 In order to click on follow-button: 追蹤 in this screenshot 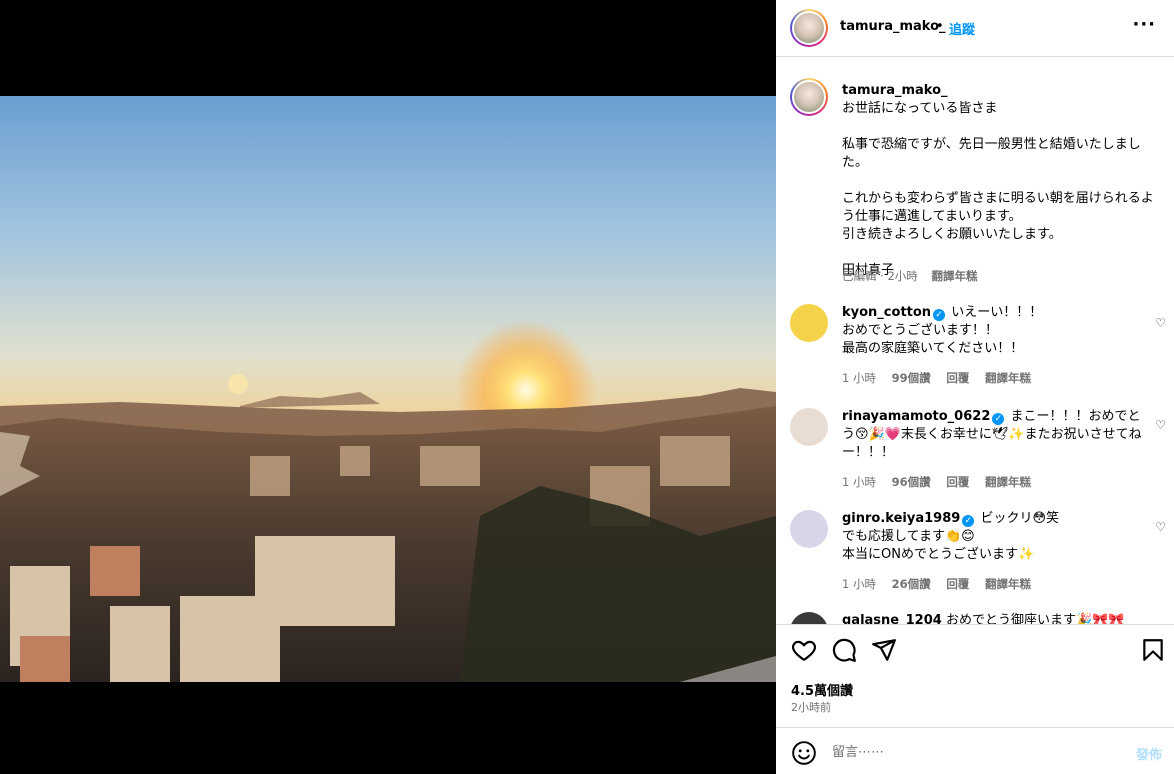, I will do `click(962, 28)`.